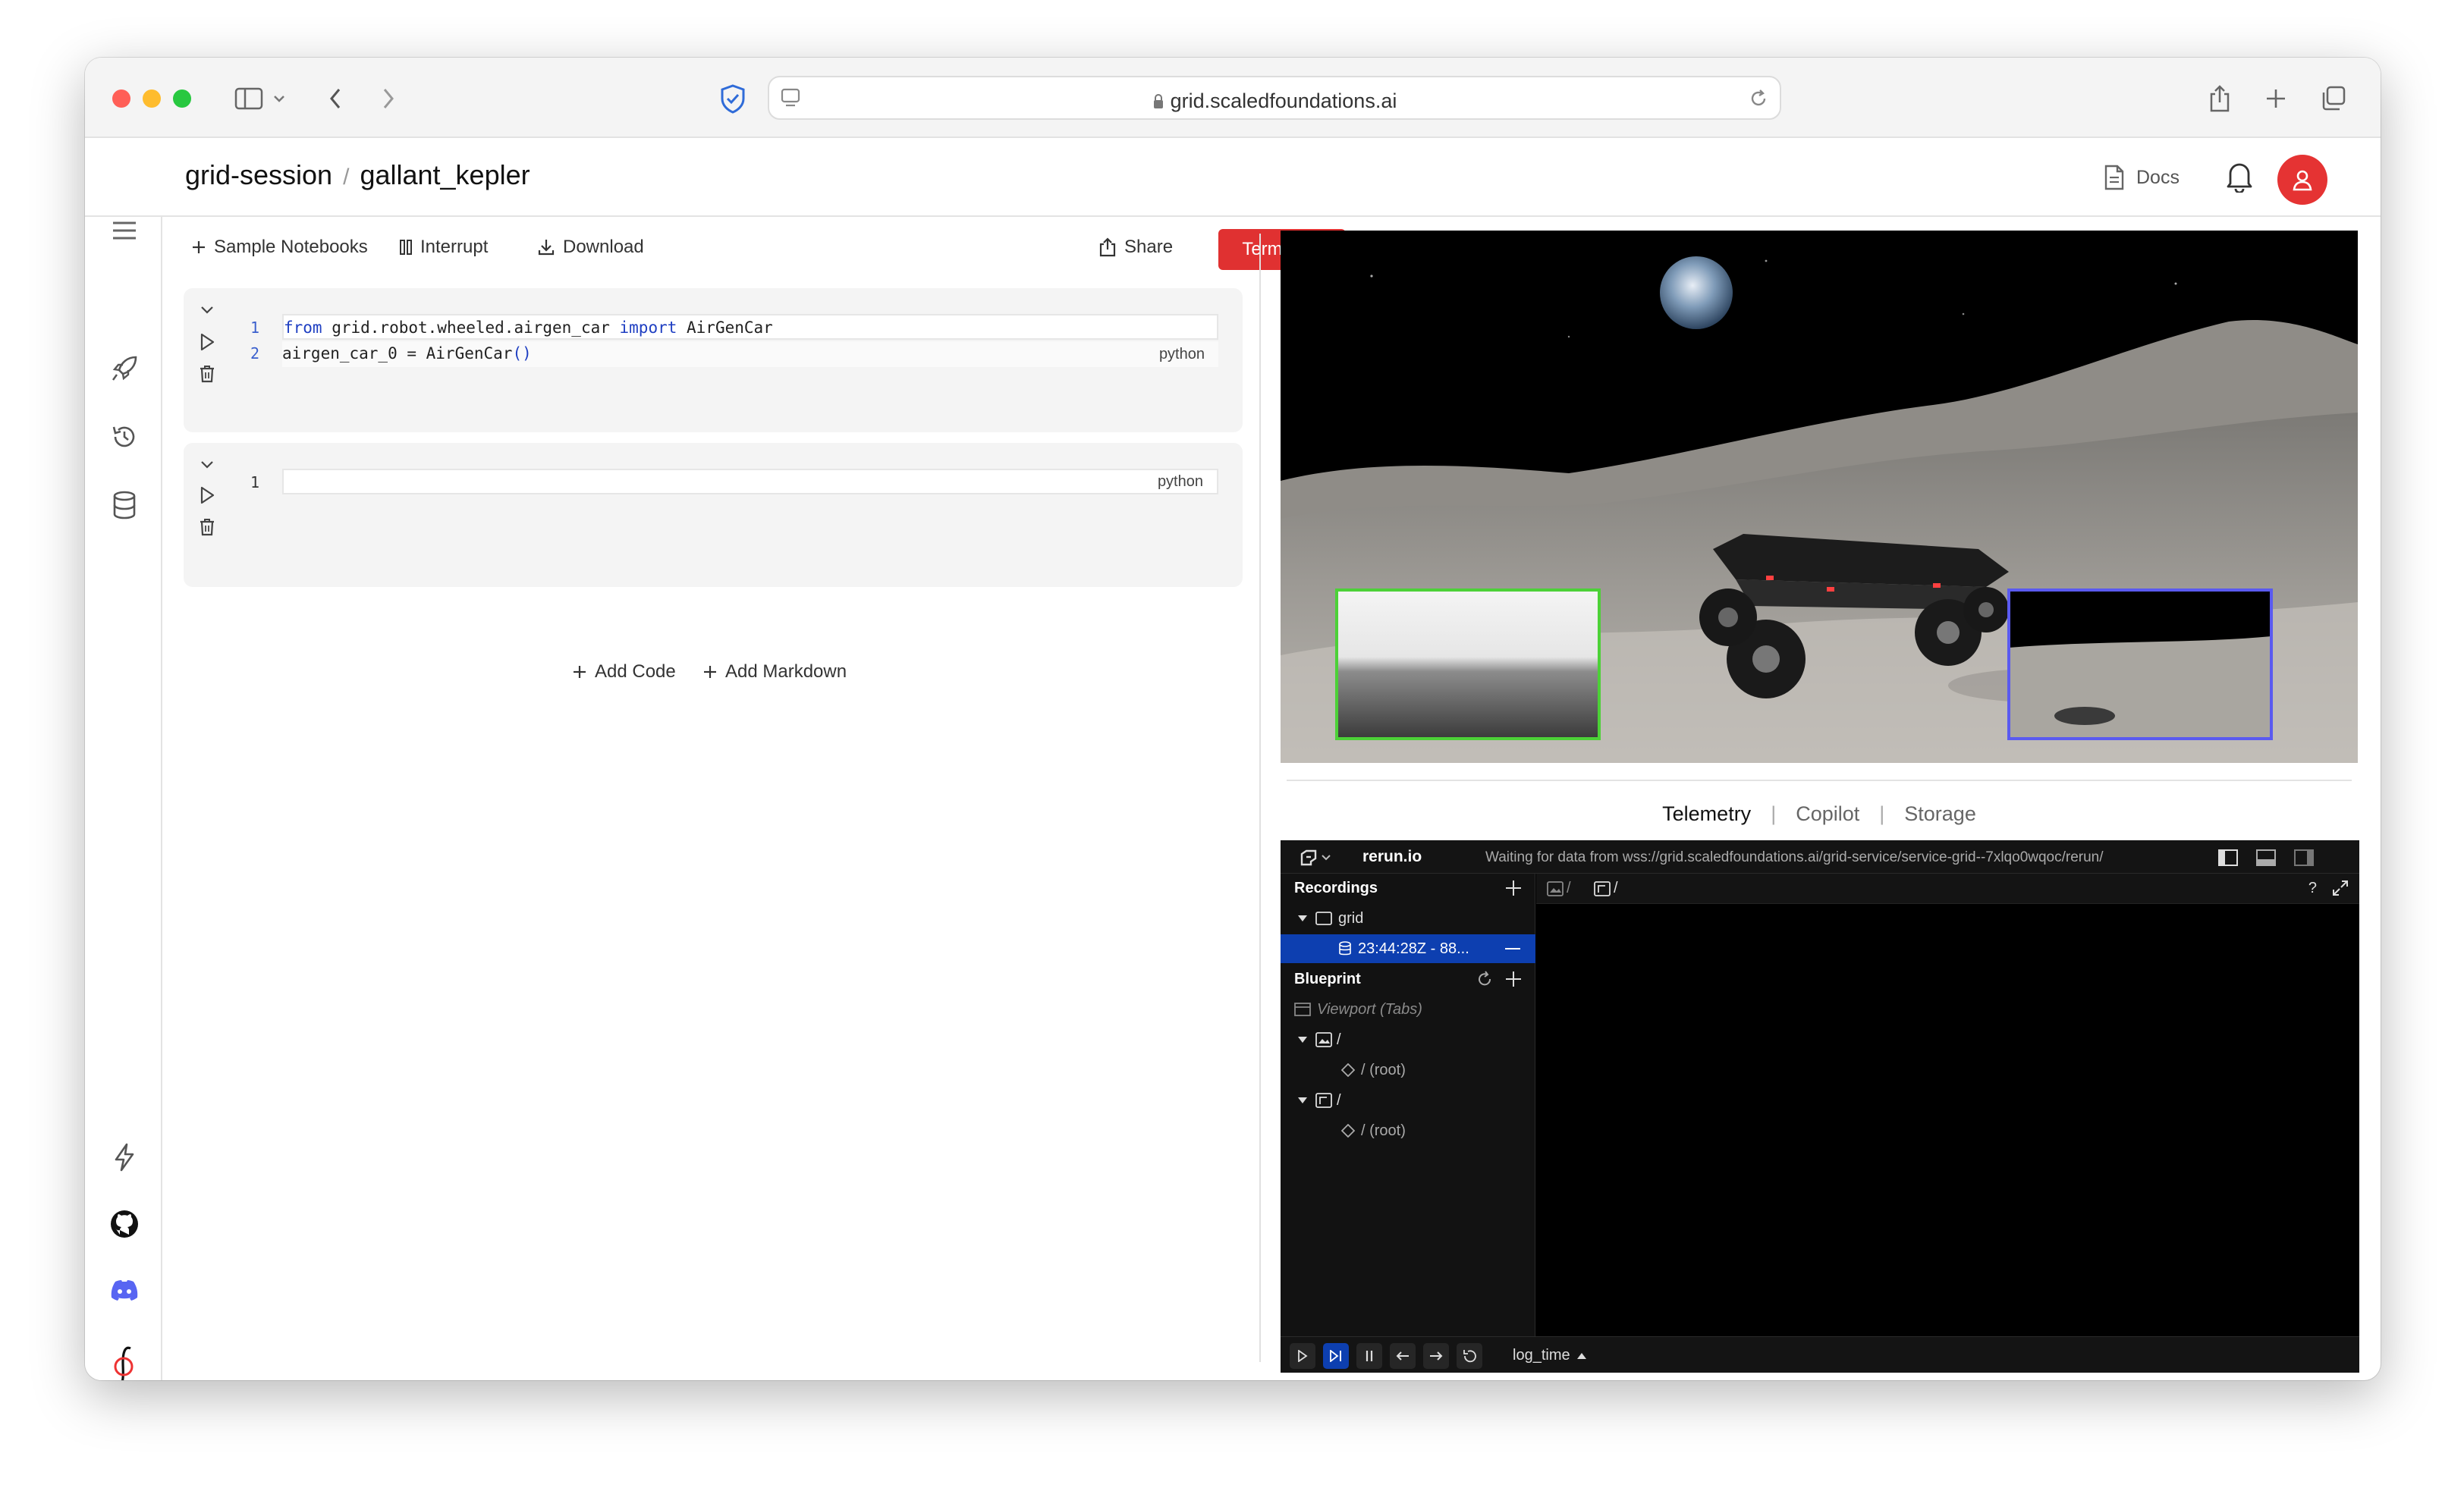 The image size is (2464, 1494). I want to click on chevron-down-icon, so click(279, 98).